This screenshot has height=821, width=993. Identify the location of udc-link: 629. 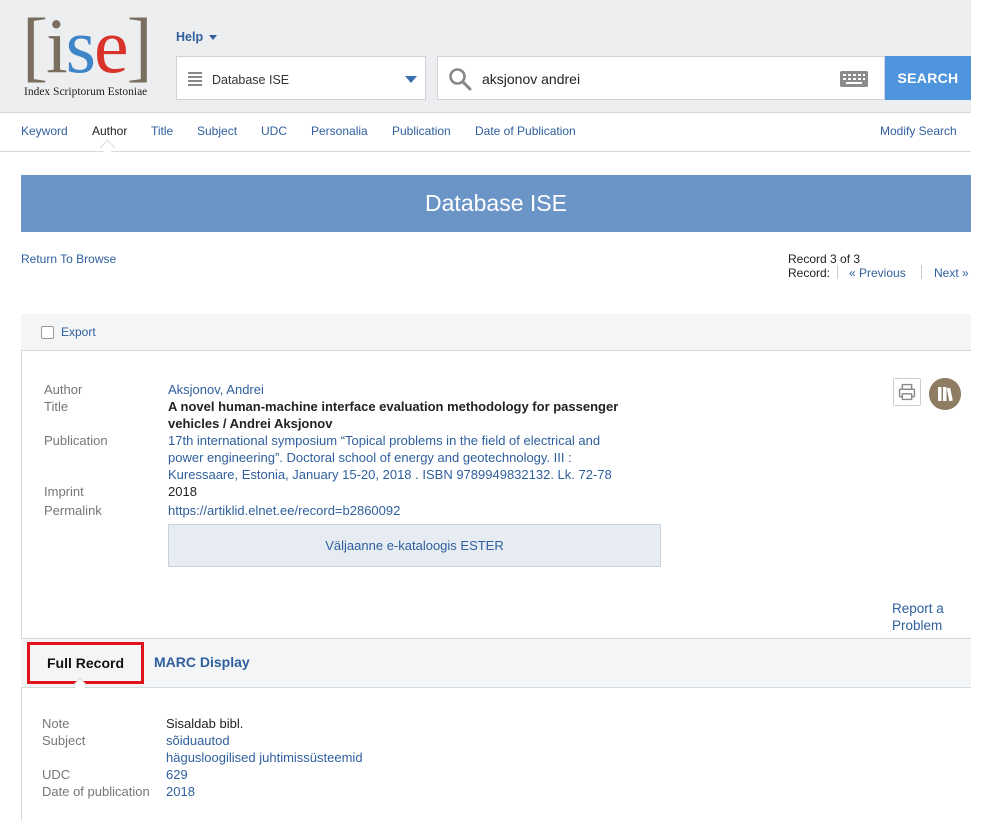
(177, 774).